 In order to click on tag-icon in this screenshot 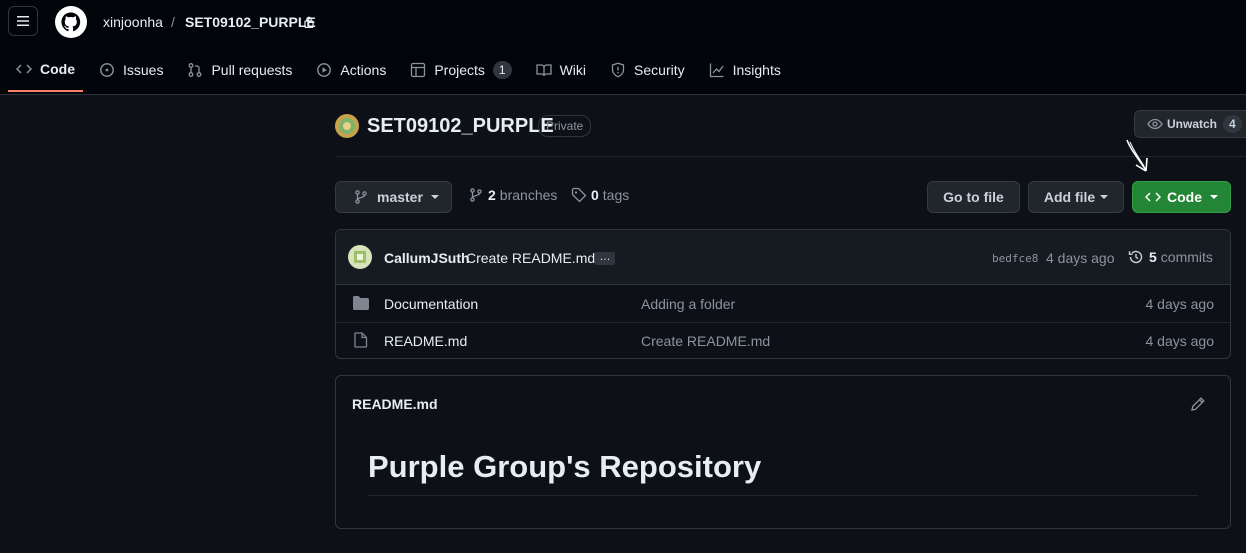, I will do `click(579, 195)`.